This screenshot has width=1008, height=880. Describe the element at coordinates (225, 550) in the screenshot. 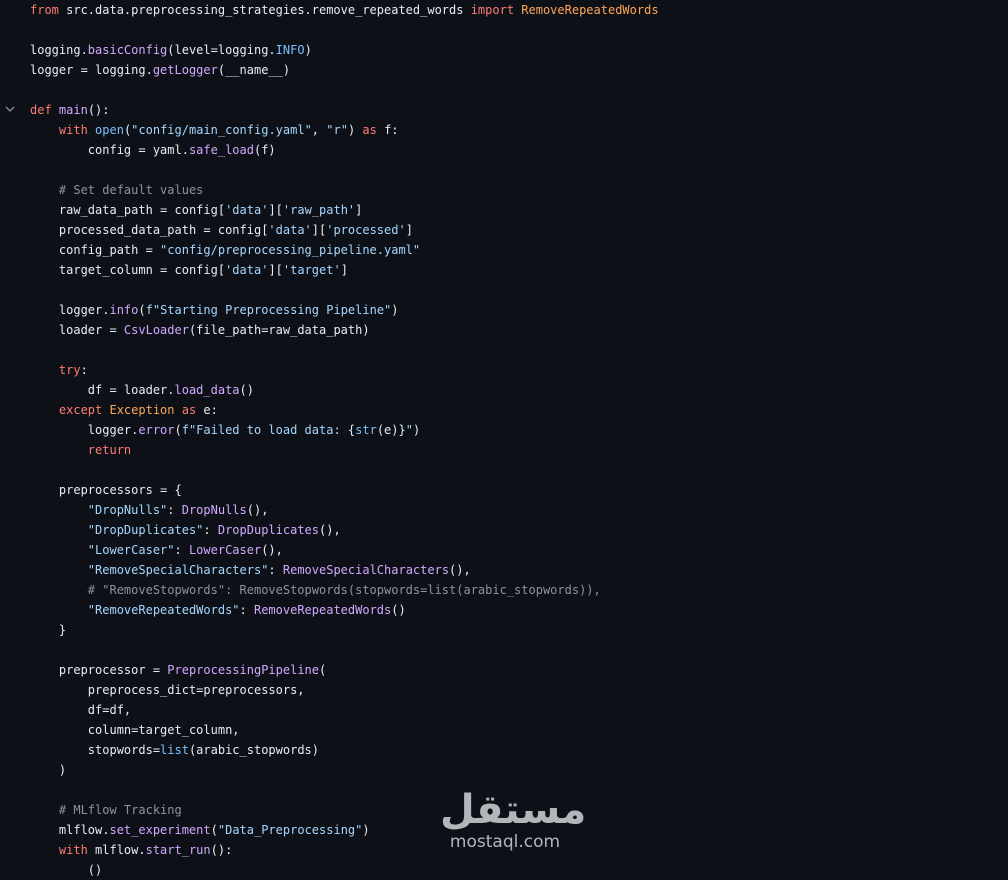

I see `code-token: LowerCaser` at that location.